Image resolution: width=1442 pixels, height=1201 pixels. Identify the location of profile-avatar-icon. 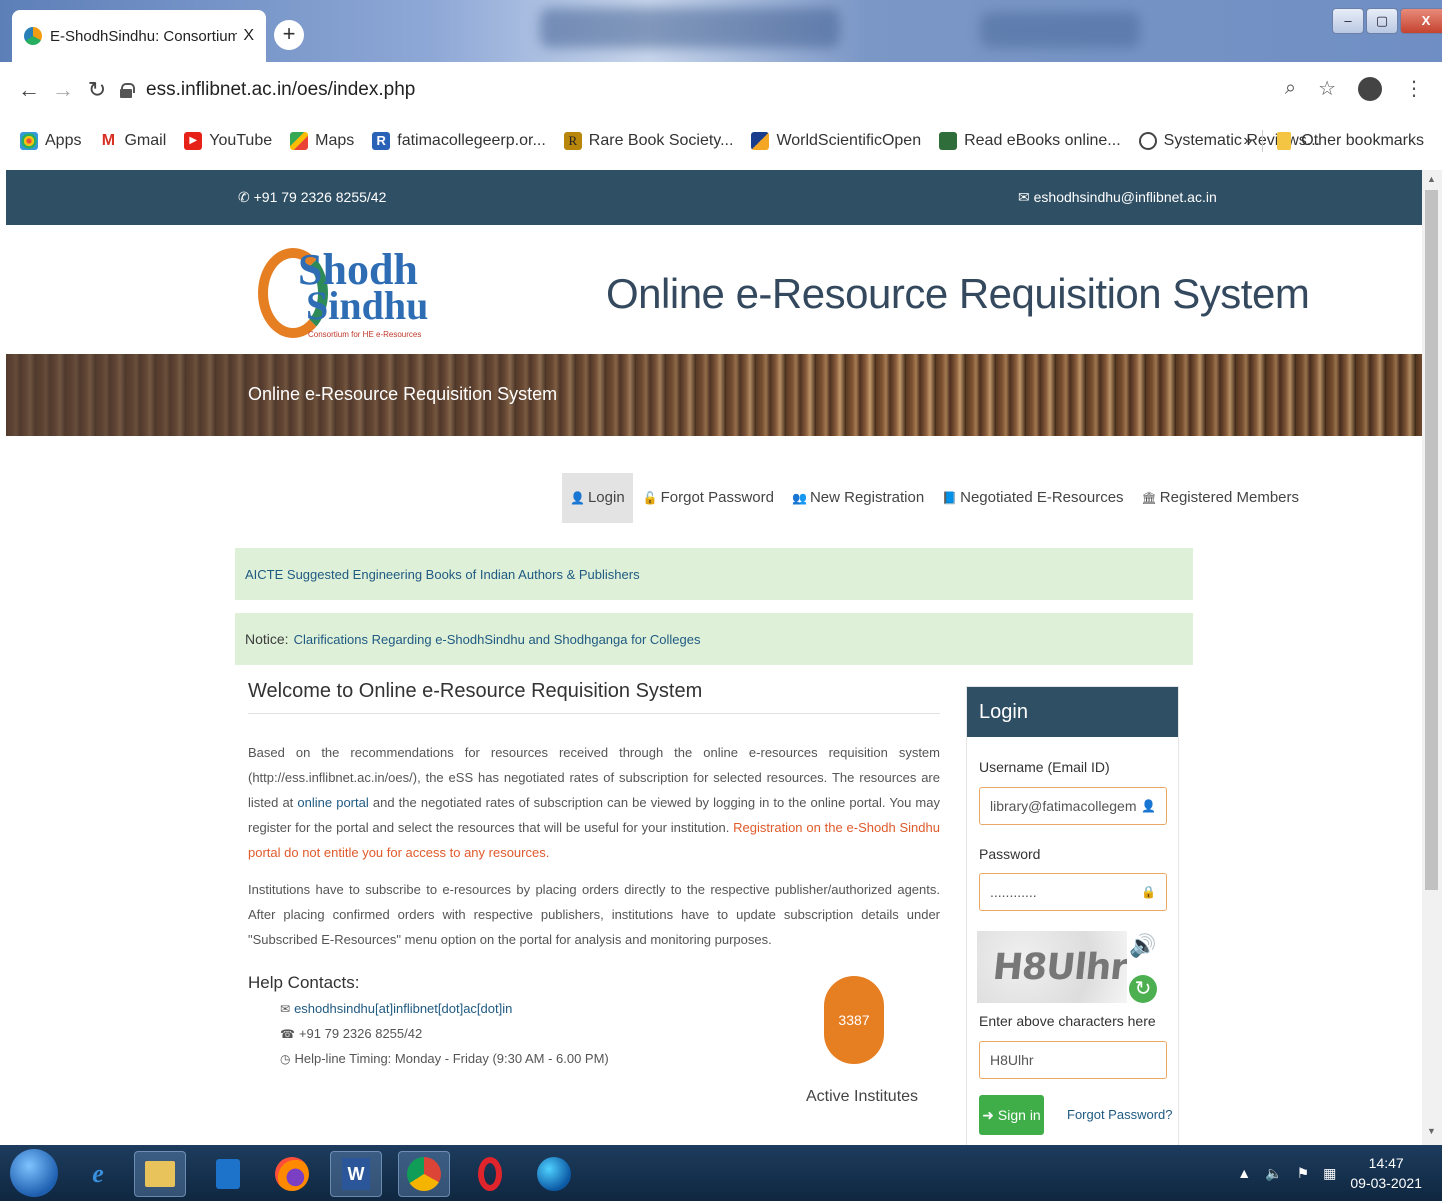
(1370, 88).